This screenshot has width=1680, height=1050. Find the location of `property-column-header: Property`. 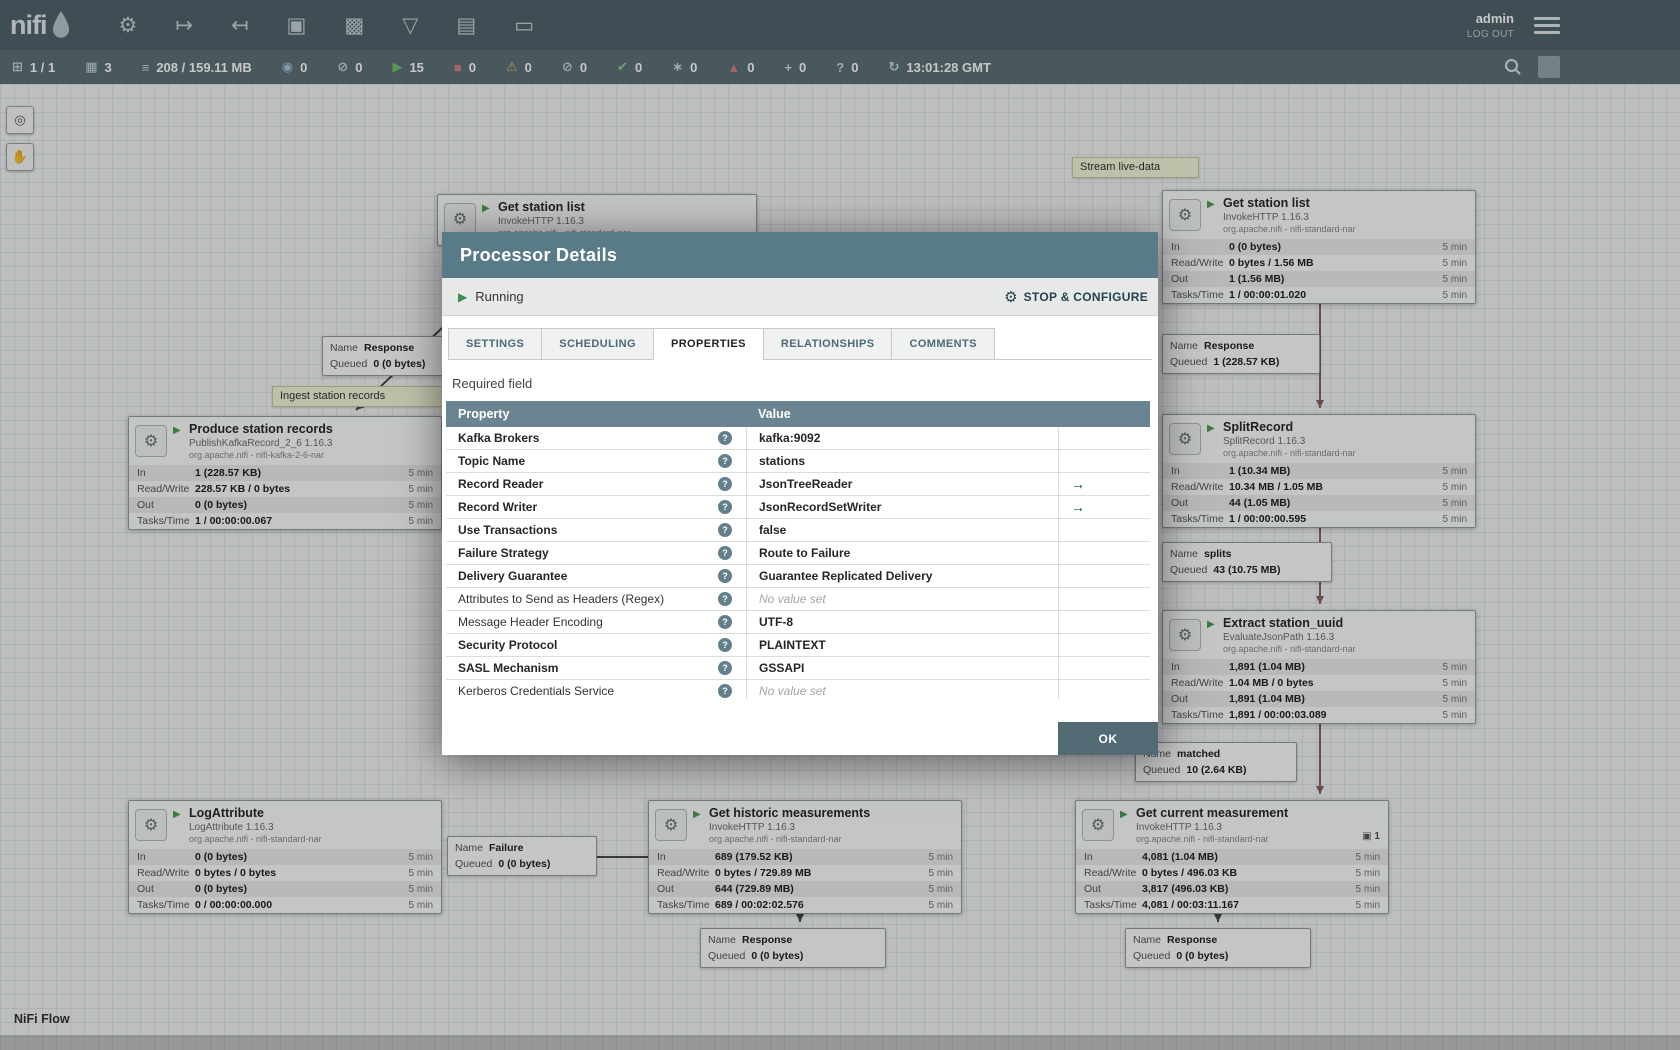

property-column-header: Property is located at coordinates (484, 414).